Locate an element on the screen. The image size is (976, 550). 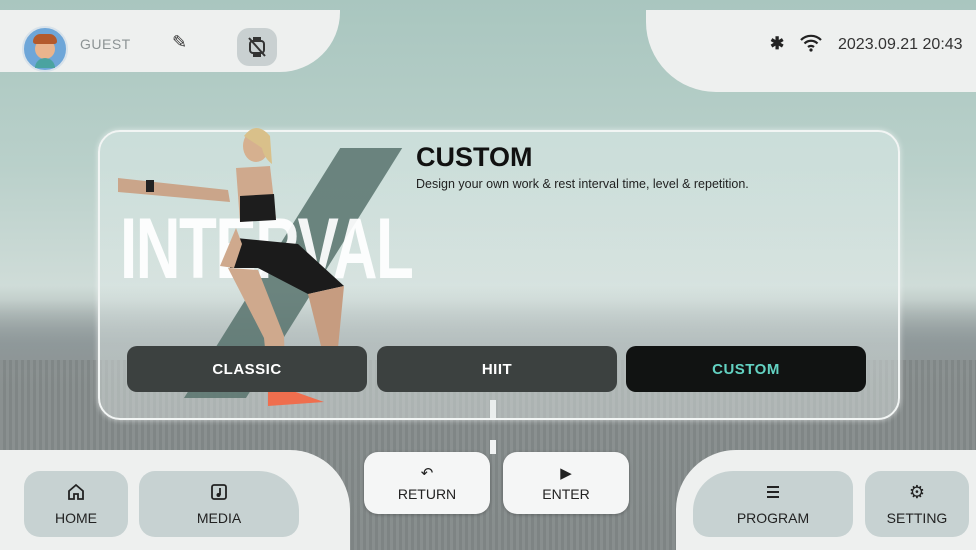
return-button: ↶ RETURN is located at coordinates (427, 483).